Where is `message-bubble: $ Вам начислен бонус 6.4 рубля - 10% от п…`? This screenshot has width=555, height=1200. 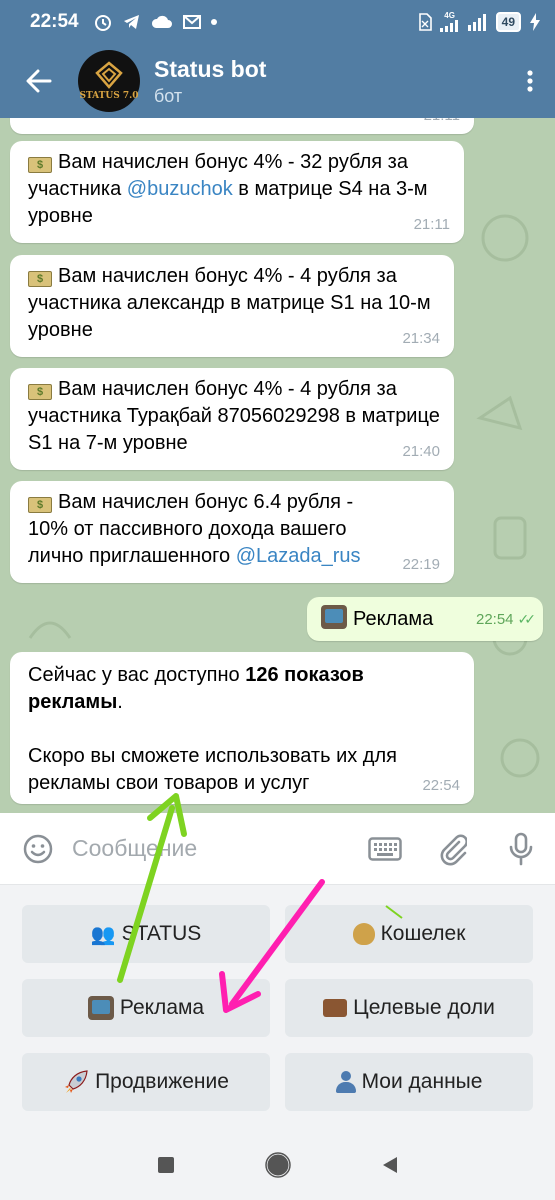 message-bubble: $ Вам начислен бонус 6.4 рубля - 10% от п… is located at coordinates (232, 532).